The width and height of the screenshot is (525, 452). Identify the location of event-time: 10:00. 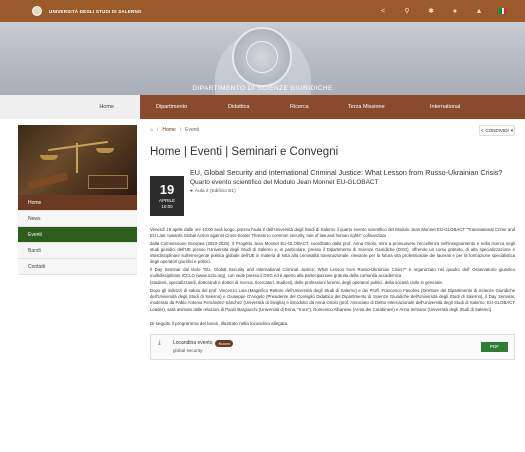
(167, 206).